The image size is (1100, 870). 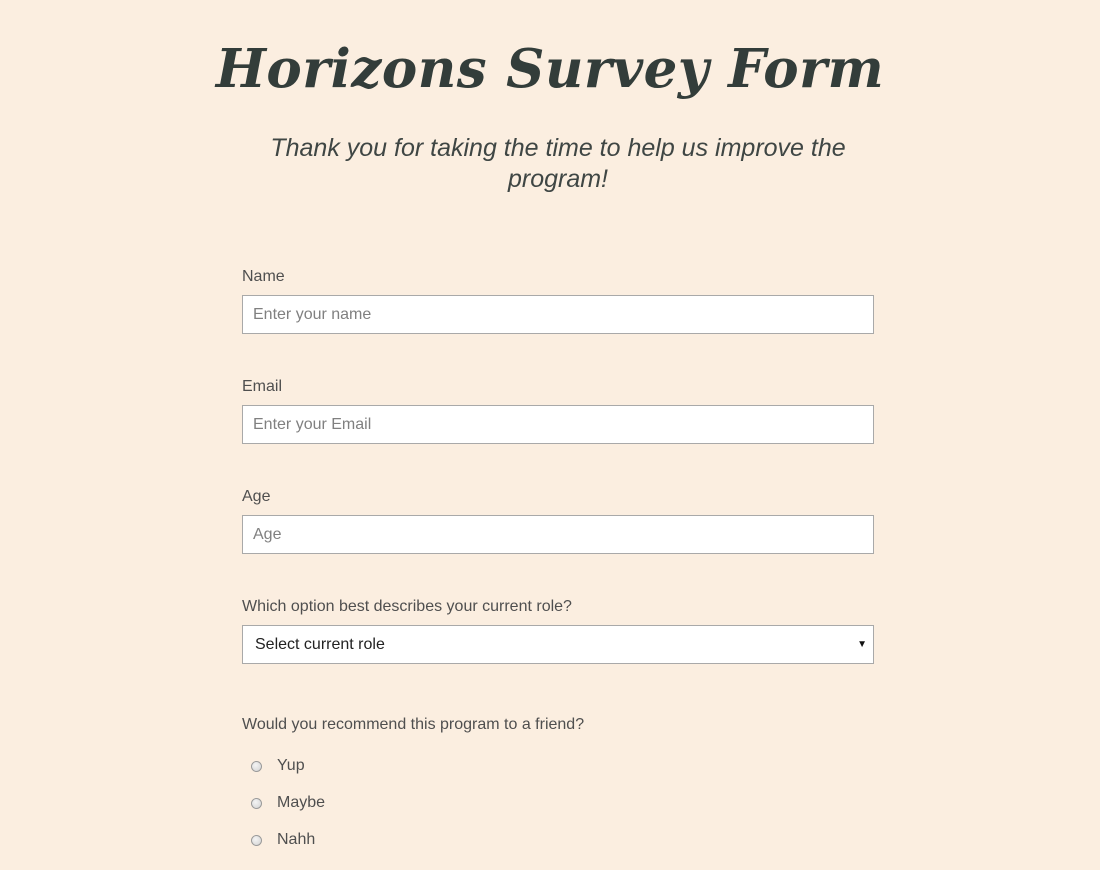 What do you see at coordinates (263, 276) in the screenshot?
I see `name-label: Name` at bounding box center [263, 276].